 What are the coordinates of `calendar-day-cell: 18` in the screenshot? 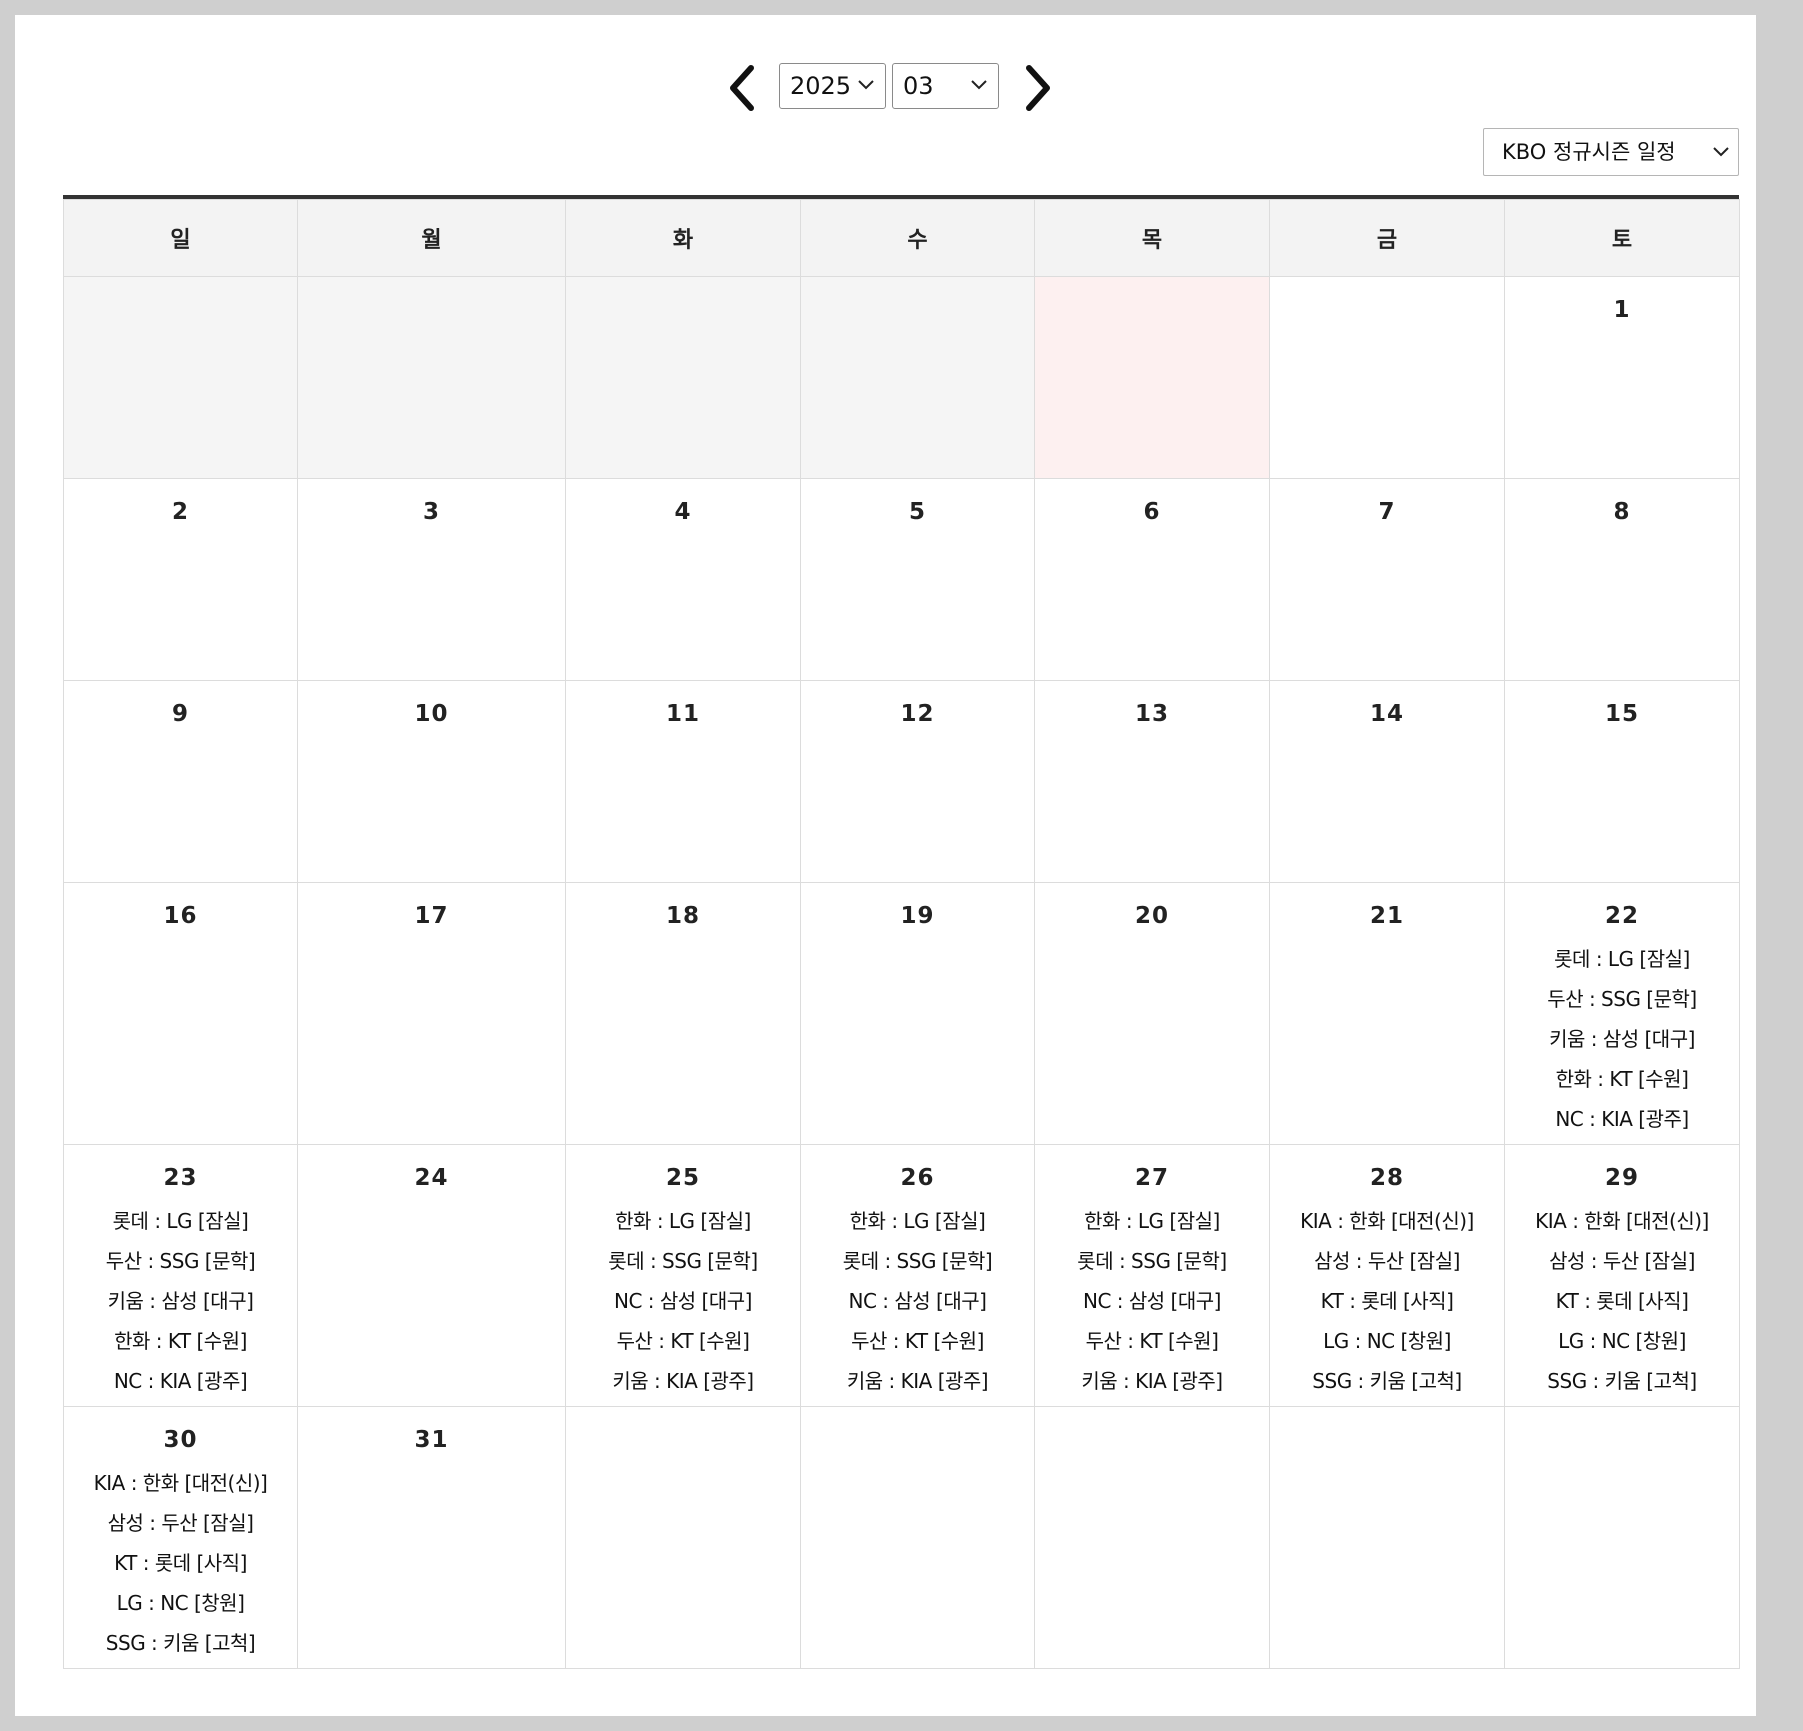 It's located at (683, 1013).